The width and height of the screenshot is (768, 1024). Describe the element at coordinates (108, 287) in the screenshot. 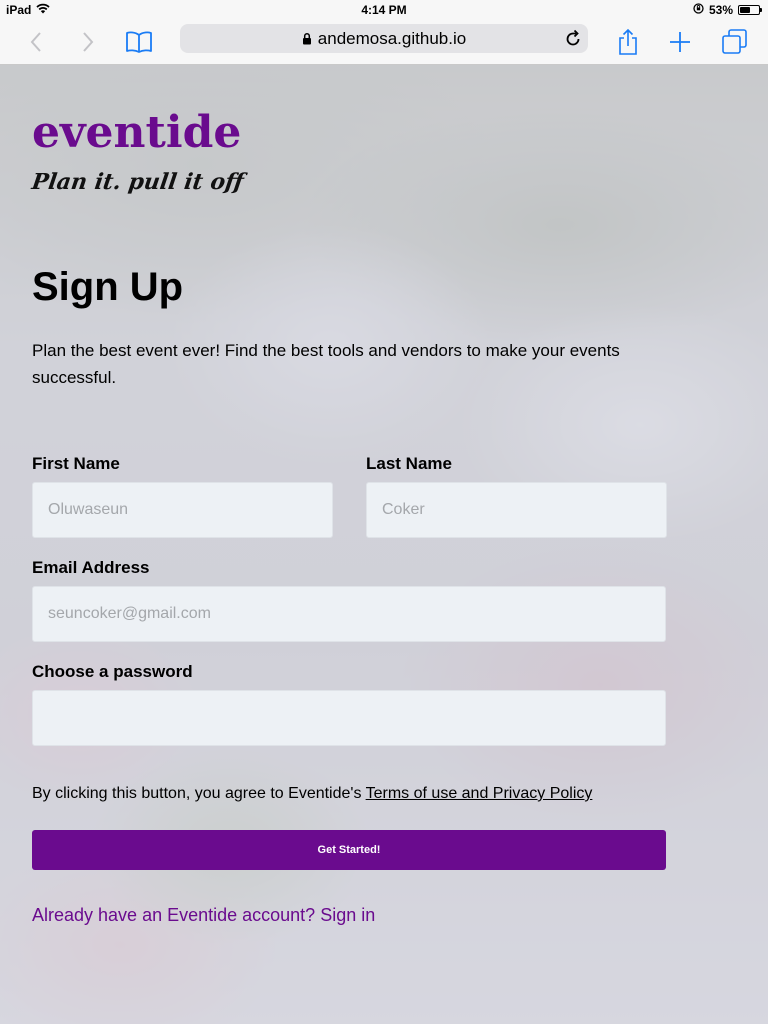

I see `page-title: Sign Up` at that location.